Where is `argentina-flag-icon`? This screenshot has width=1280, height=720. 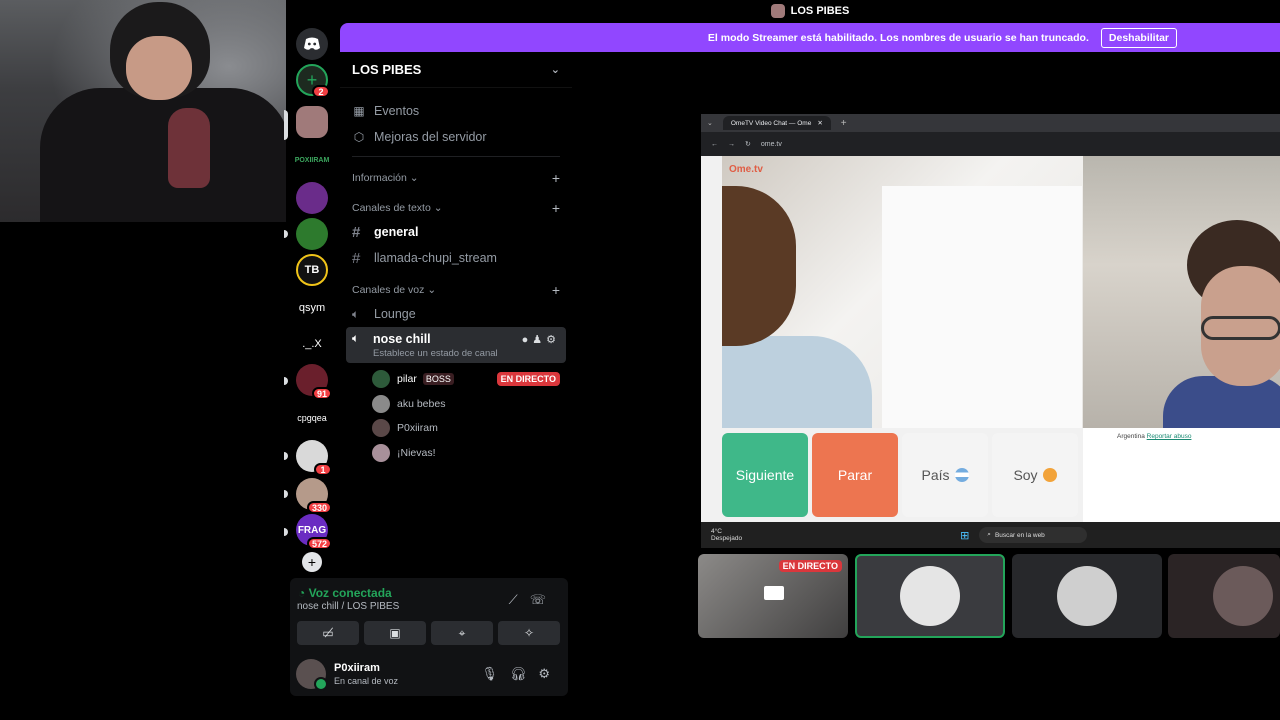
argentina-flag-icon is located at coordinates (961, 475).